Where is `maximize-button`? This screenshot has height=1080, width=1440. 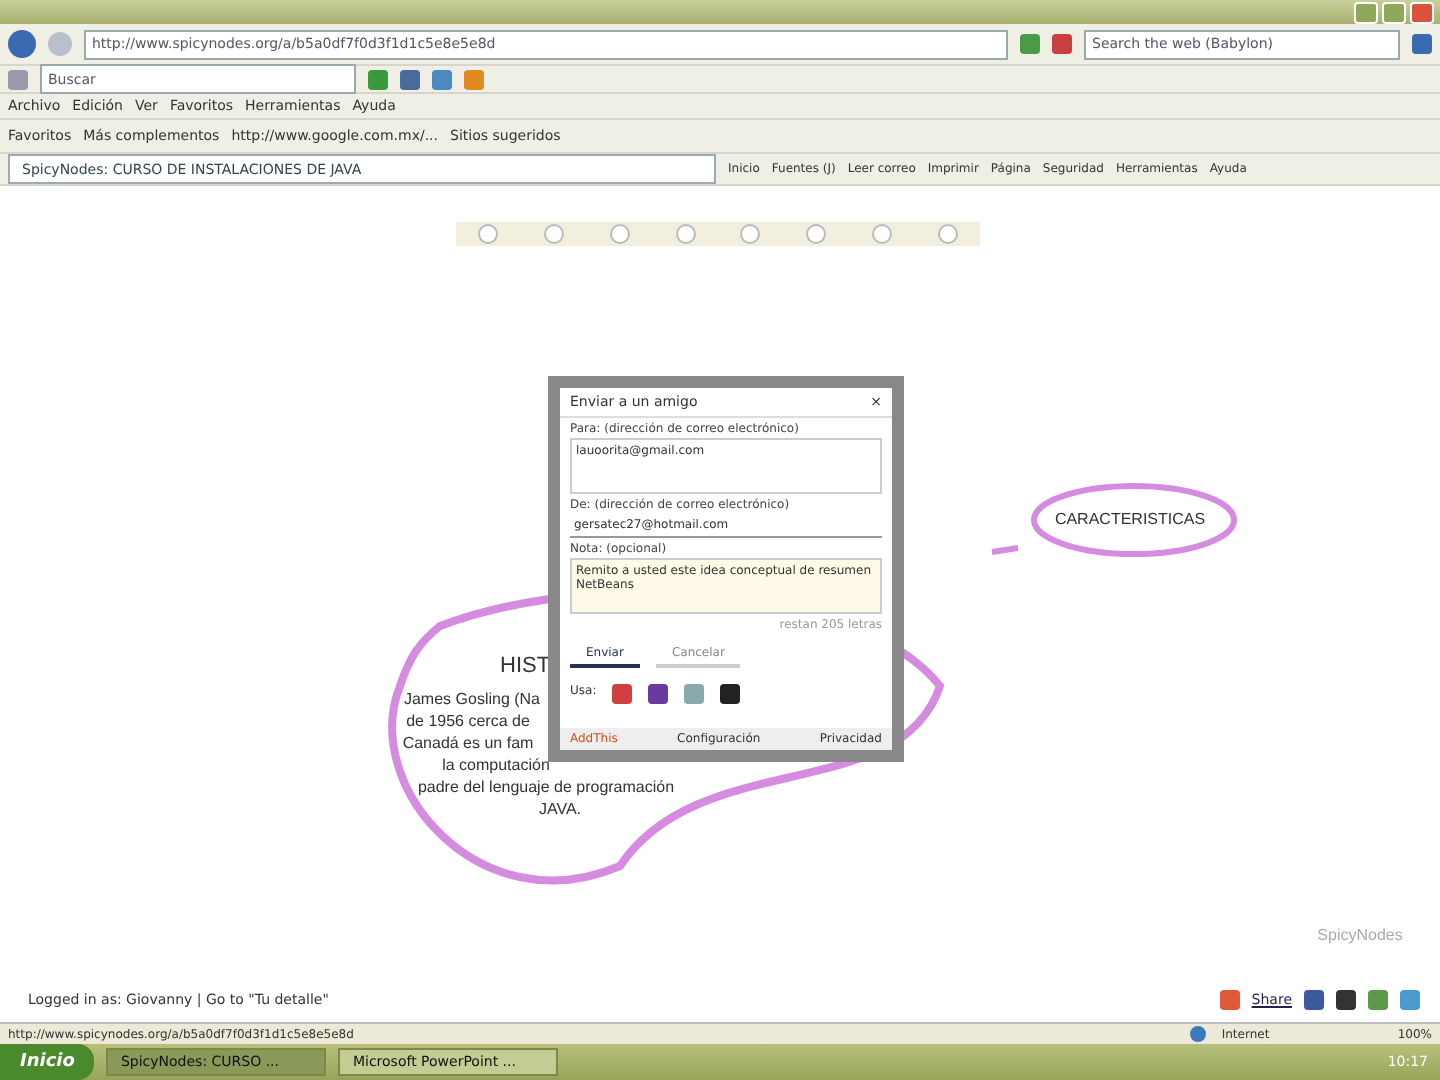
maximize-button is located at coordinates (1394, 12).